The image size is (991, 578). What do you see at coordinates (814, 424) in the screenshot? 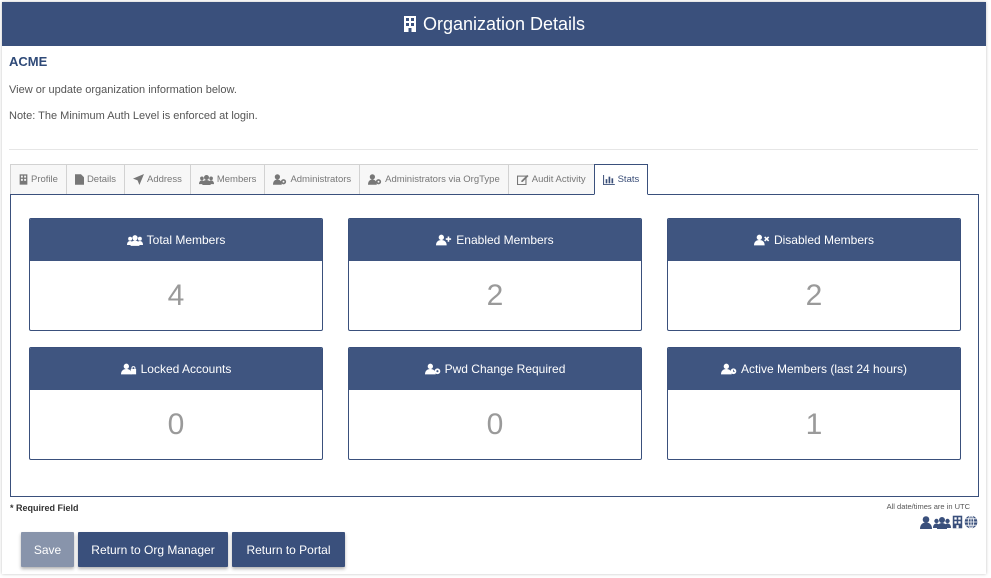
I see `stat-value: 1` at bounding box center [814, 424].